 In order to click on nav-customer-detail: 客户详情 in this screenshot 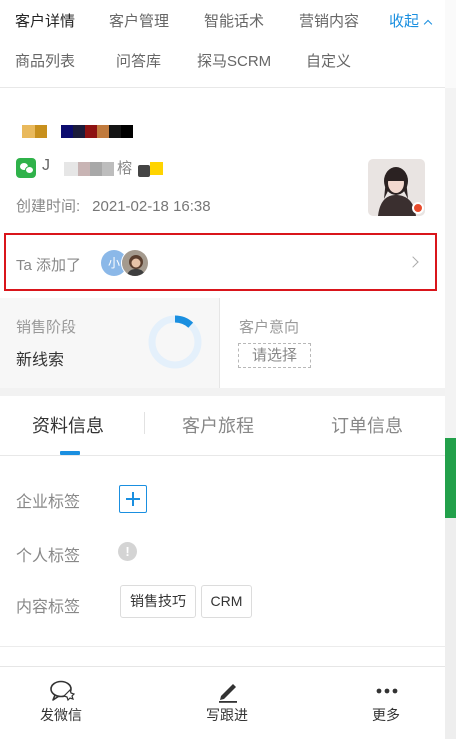, I will do `click(45, 20)`.